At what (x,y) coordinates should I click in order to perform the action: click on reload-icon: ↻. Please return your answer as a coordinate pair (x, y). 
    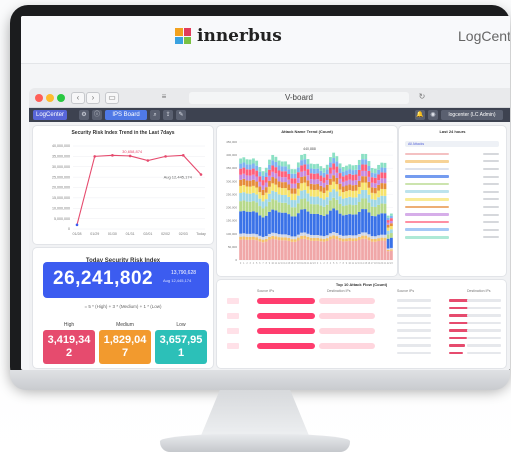
    Looking at the image, I should click on (422, 98).